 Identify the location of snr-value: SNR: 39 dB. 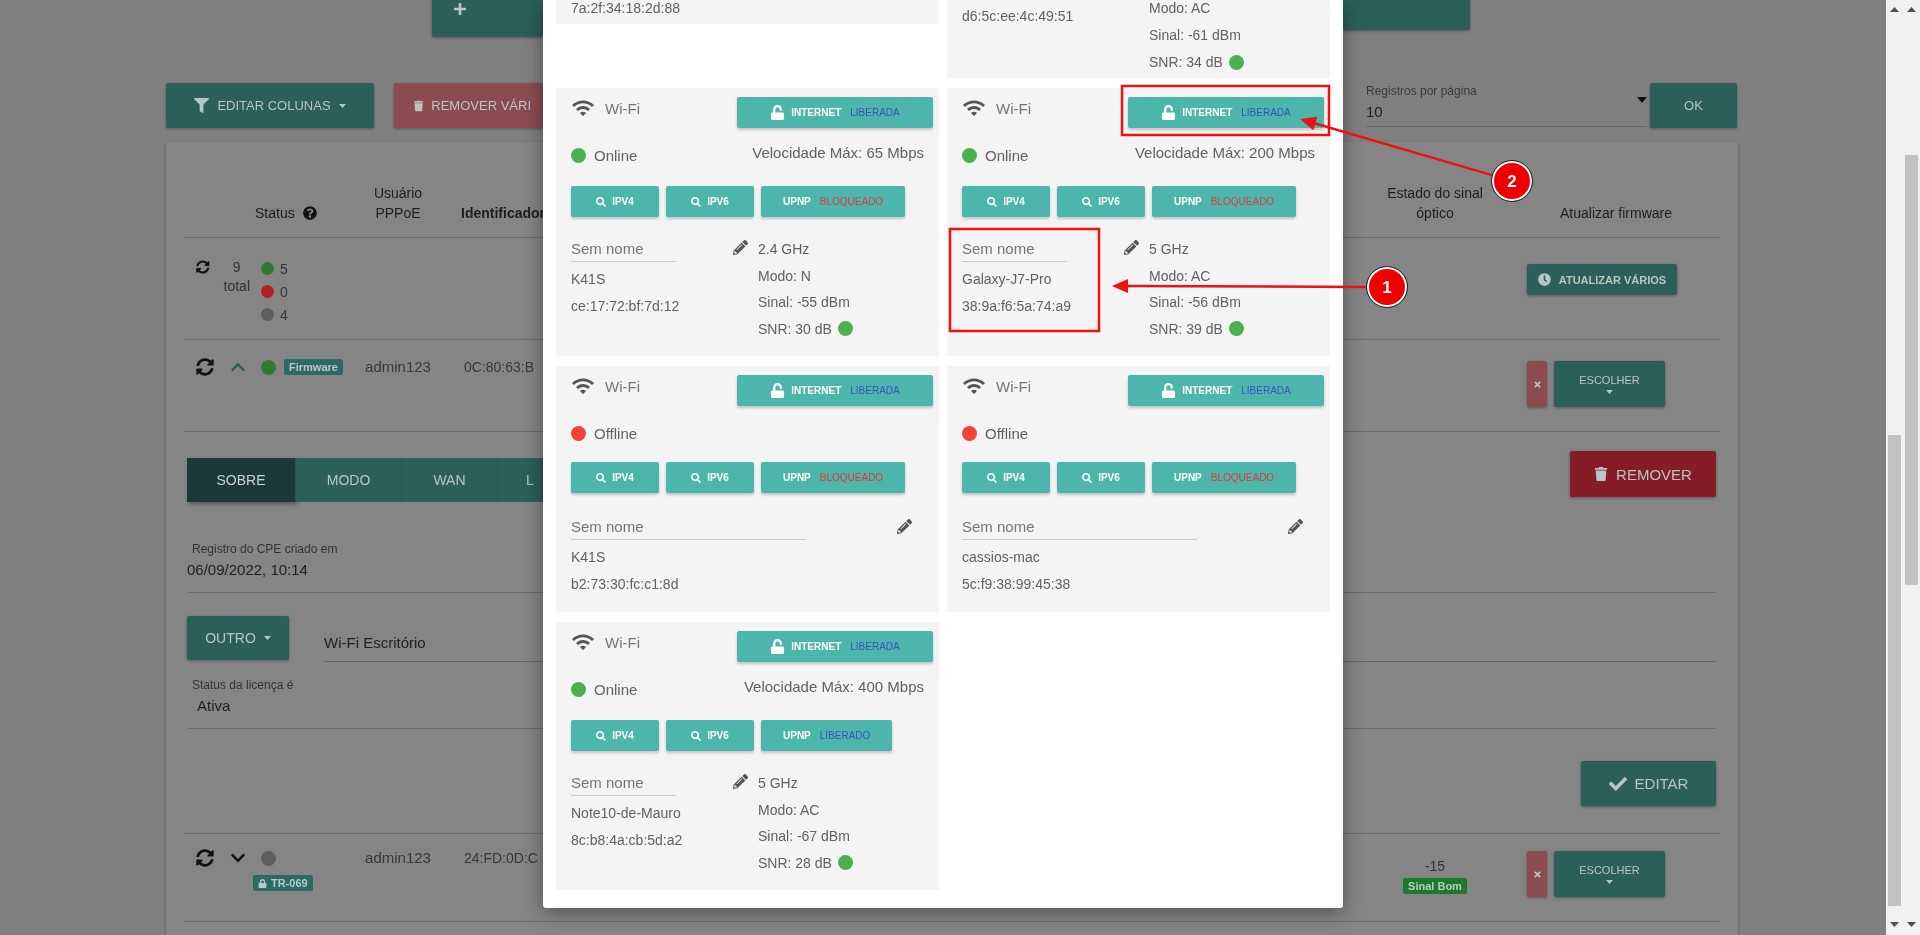
(1186, 329).